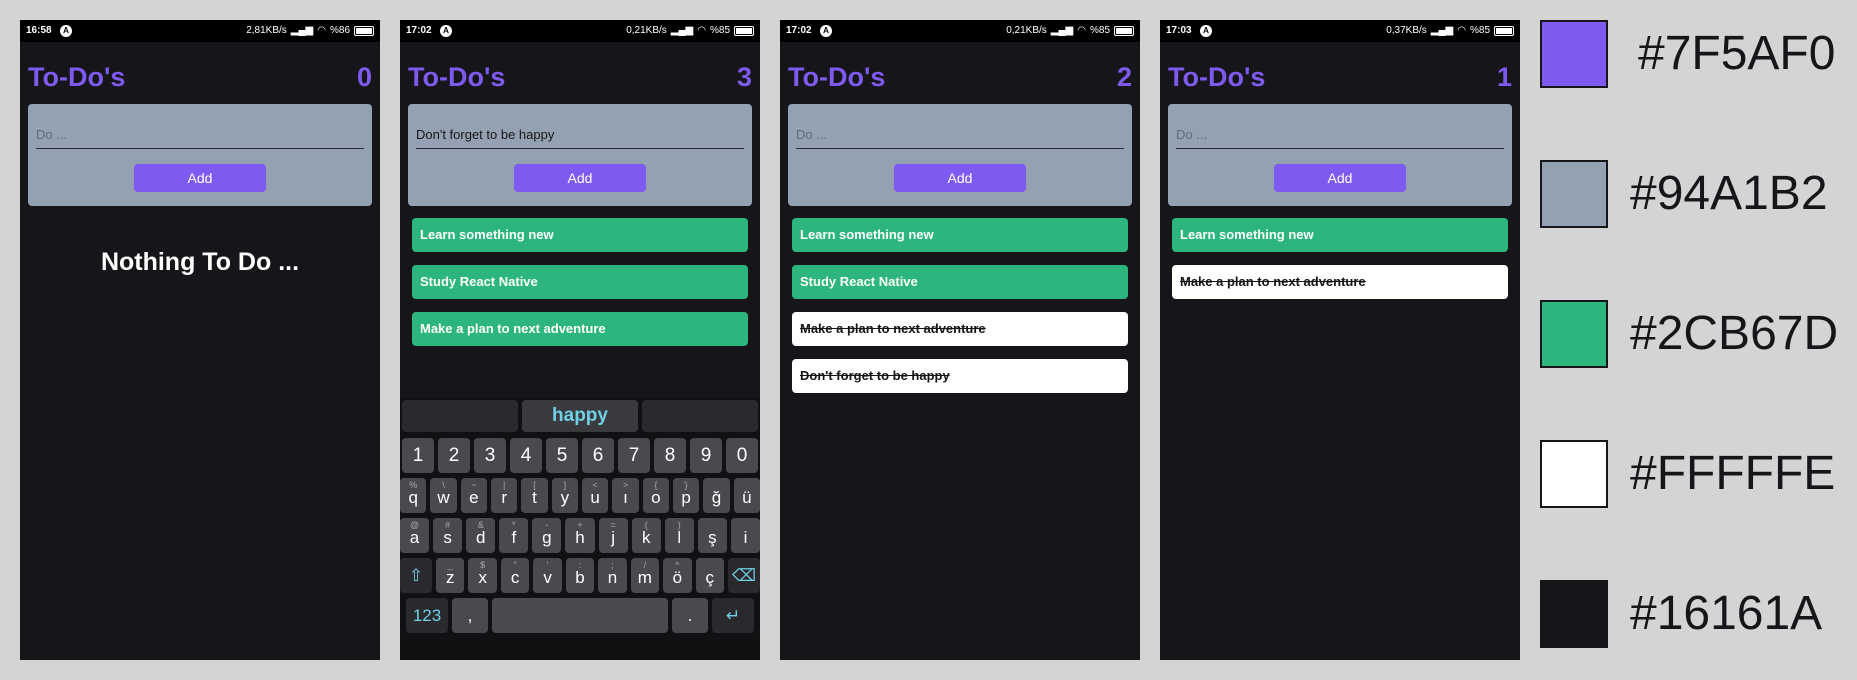  I want to click on key-l: ) l, so click(679, 535).